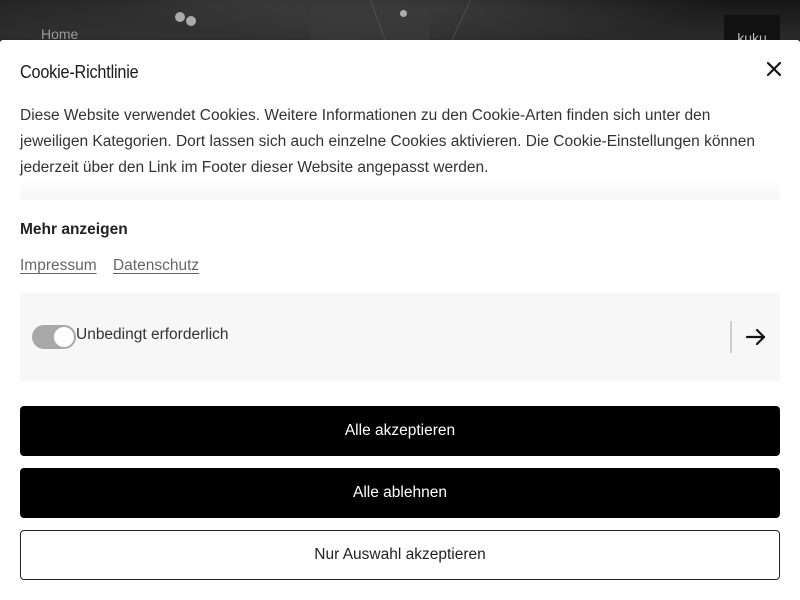 The width and height of the screenshot is (800, 600). I want to click on show-more-link: Mehr anzeigen, so click(74, 230).